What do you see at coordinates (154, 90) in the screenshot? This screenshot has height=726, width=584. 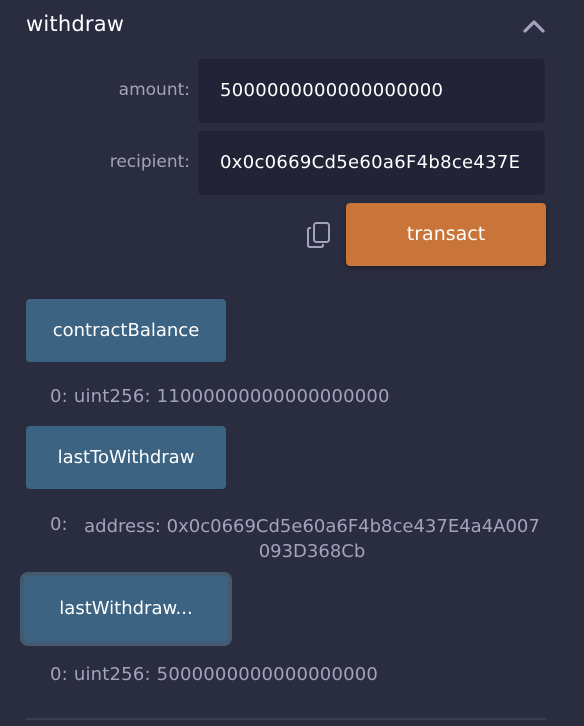 I see `amount-label: amount:` at bounding box center [154, 90].